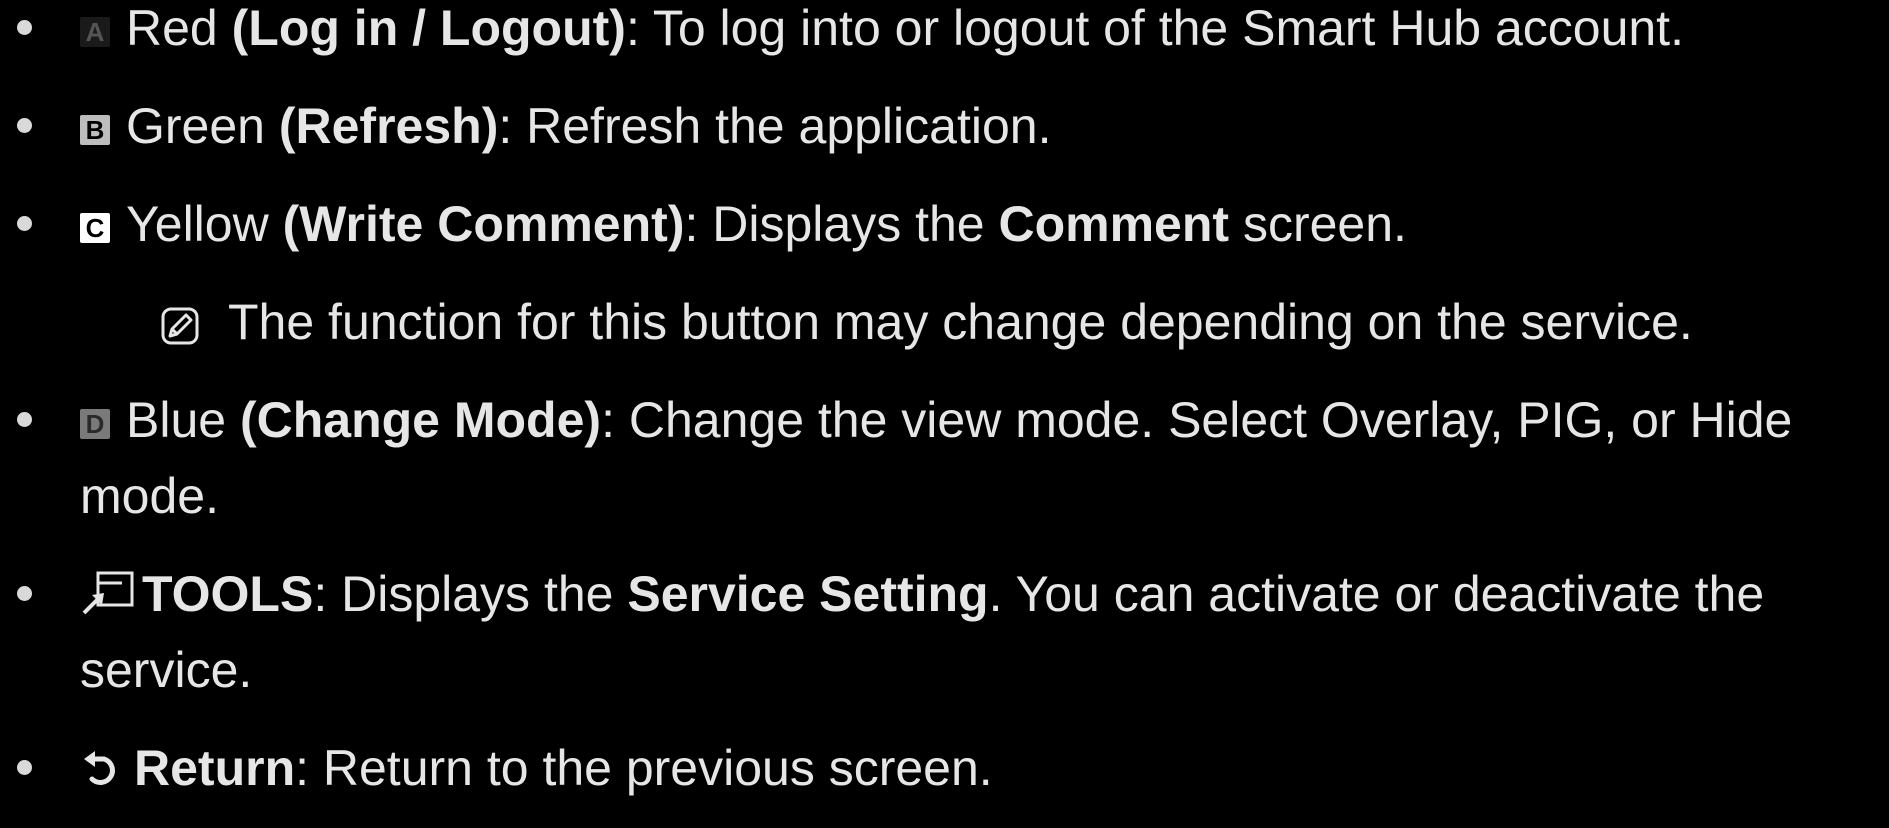 The height and width of the screenshot is (828, 1889). What do you see at coordinates (95, 424) in the screenshot?
I see `blue-key-icon: D` at bounding box center [95, 424].